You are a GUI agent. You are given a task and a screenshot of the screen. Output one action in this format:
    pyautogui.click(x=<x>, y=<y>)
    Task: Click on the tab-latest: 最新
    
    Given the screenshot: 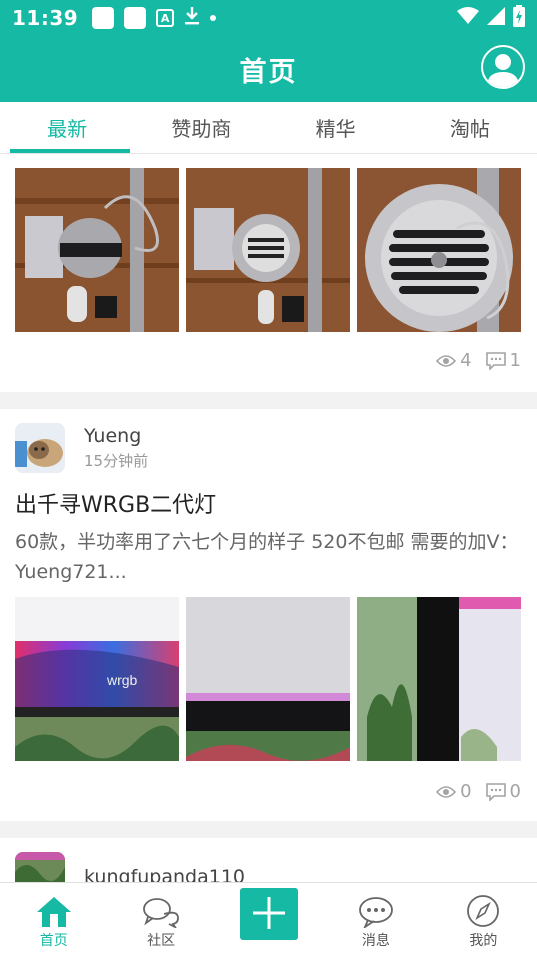 What is the action you would take?
    pyautogui.click(x=67, y=127)
    